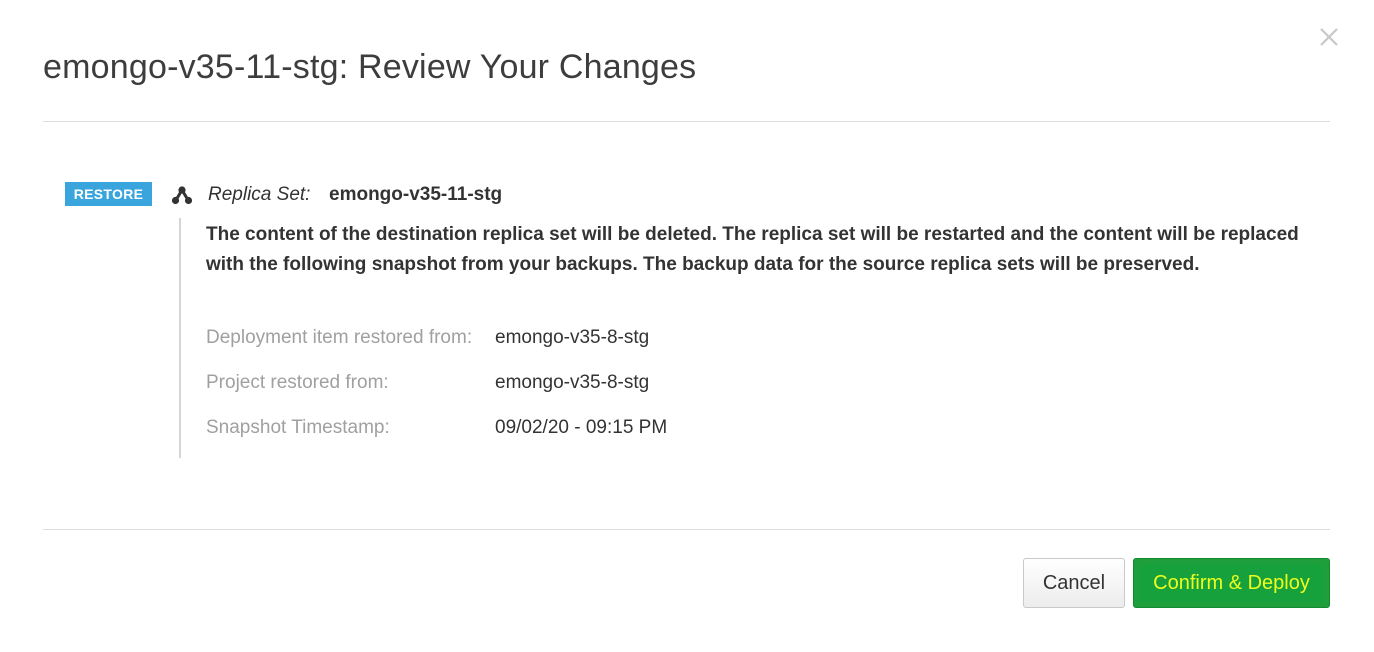  What do you see at coordinates (686, 121) in the screenshot?
I see `header-divider` at bounding box center [686, 121].